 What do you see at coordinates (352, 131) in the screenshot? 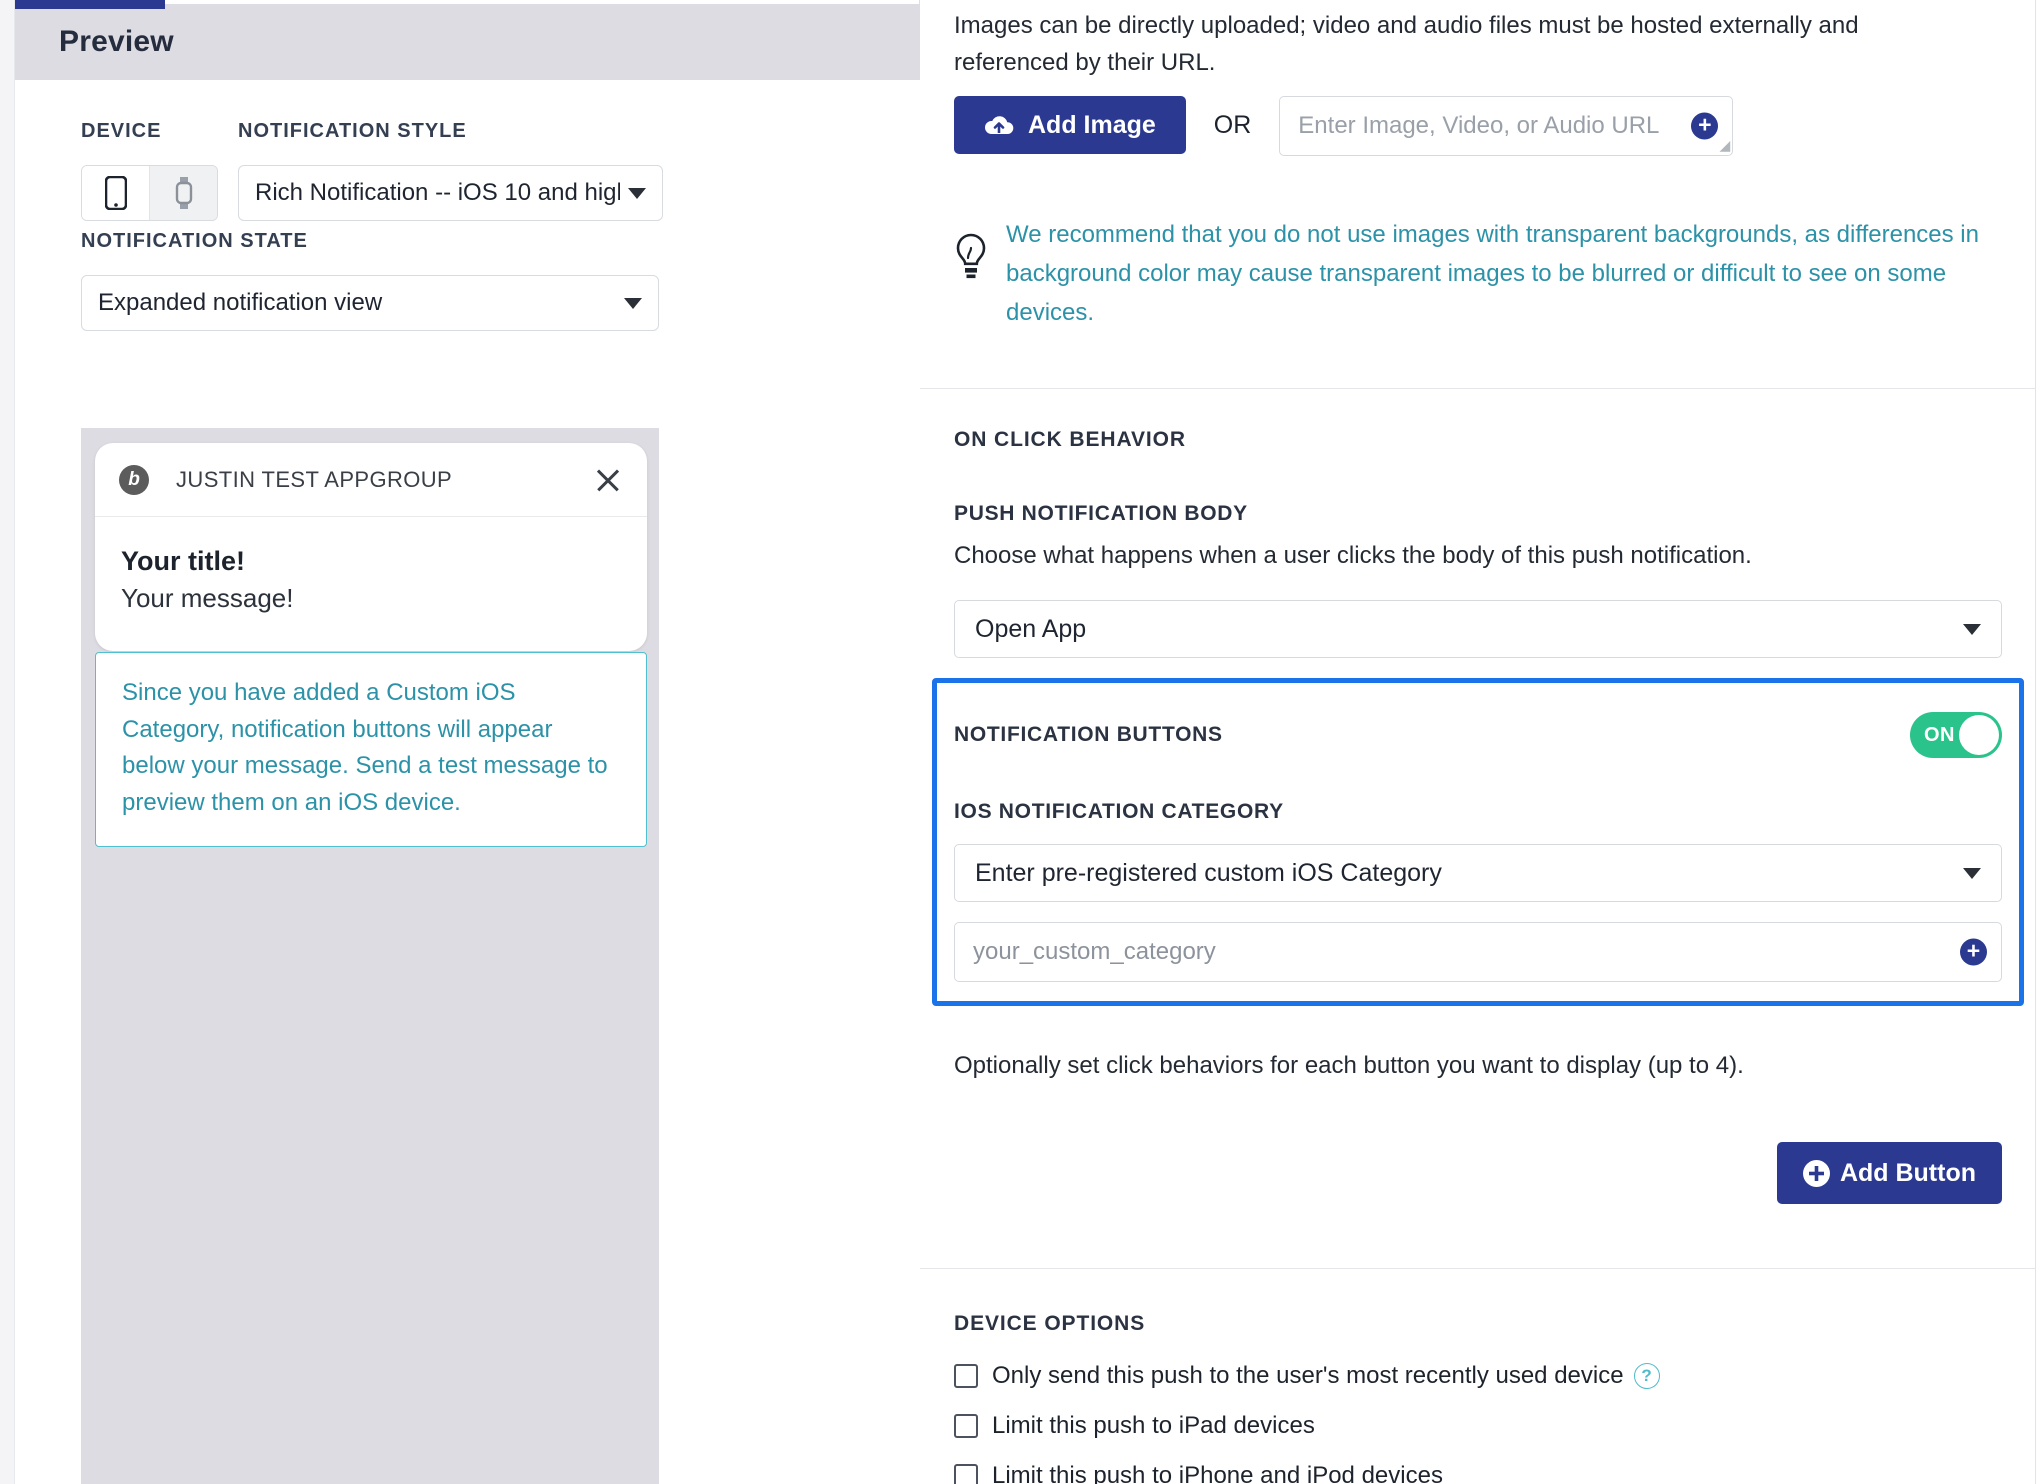
I see `notification-style-label: NOTIFICATION STYLE` at bounding box center [352, 131].